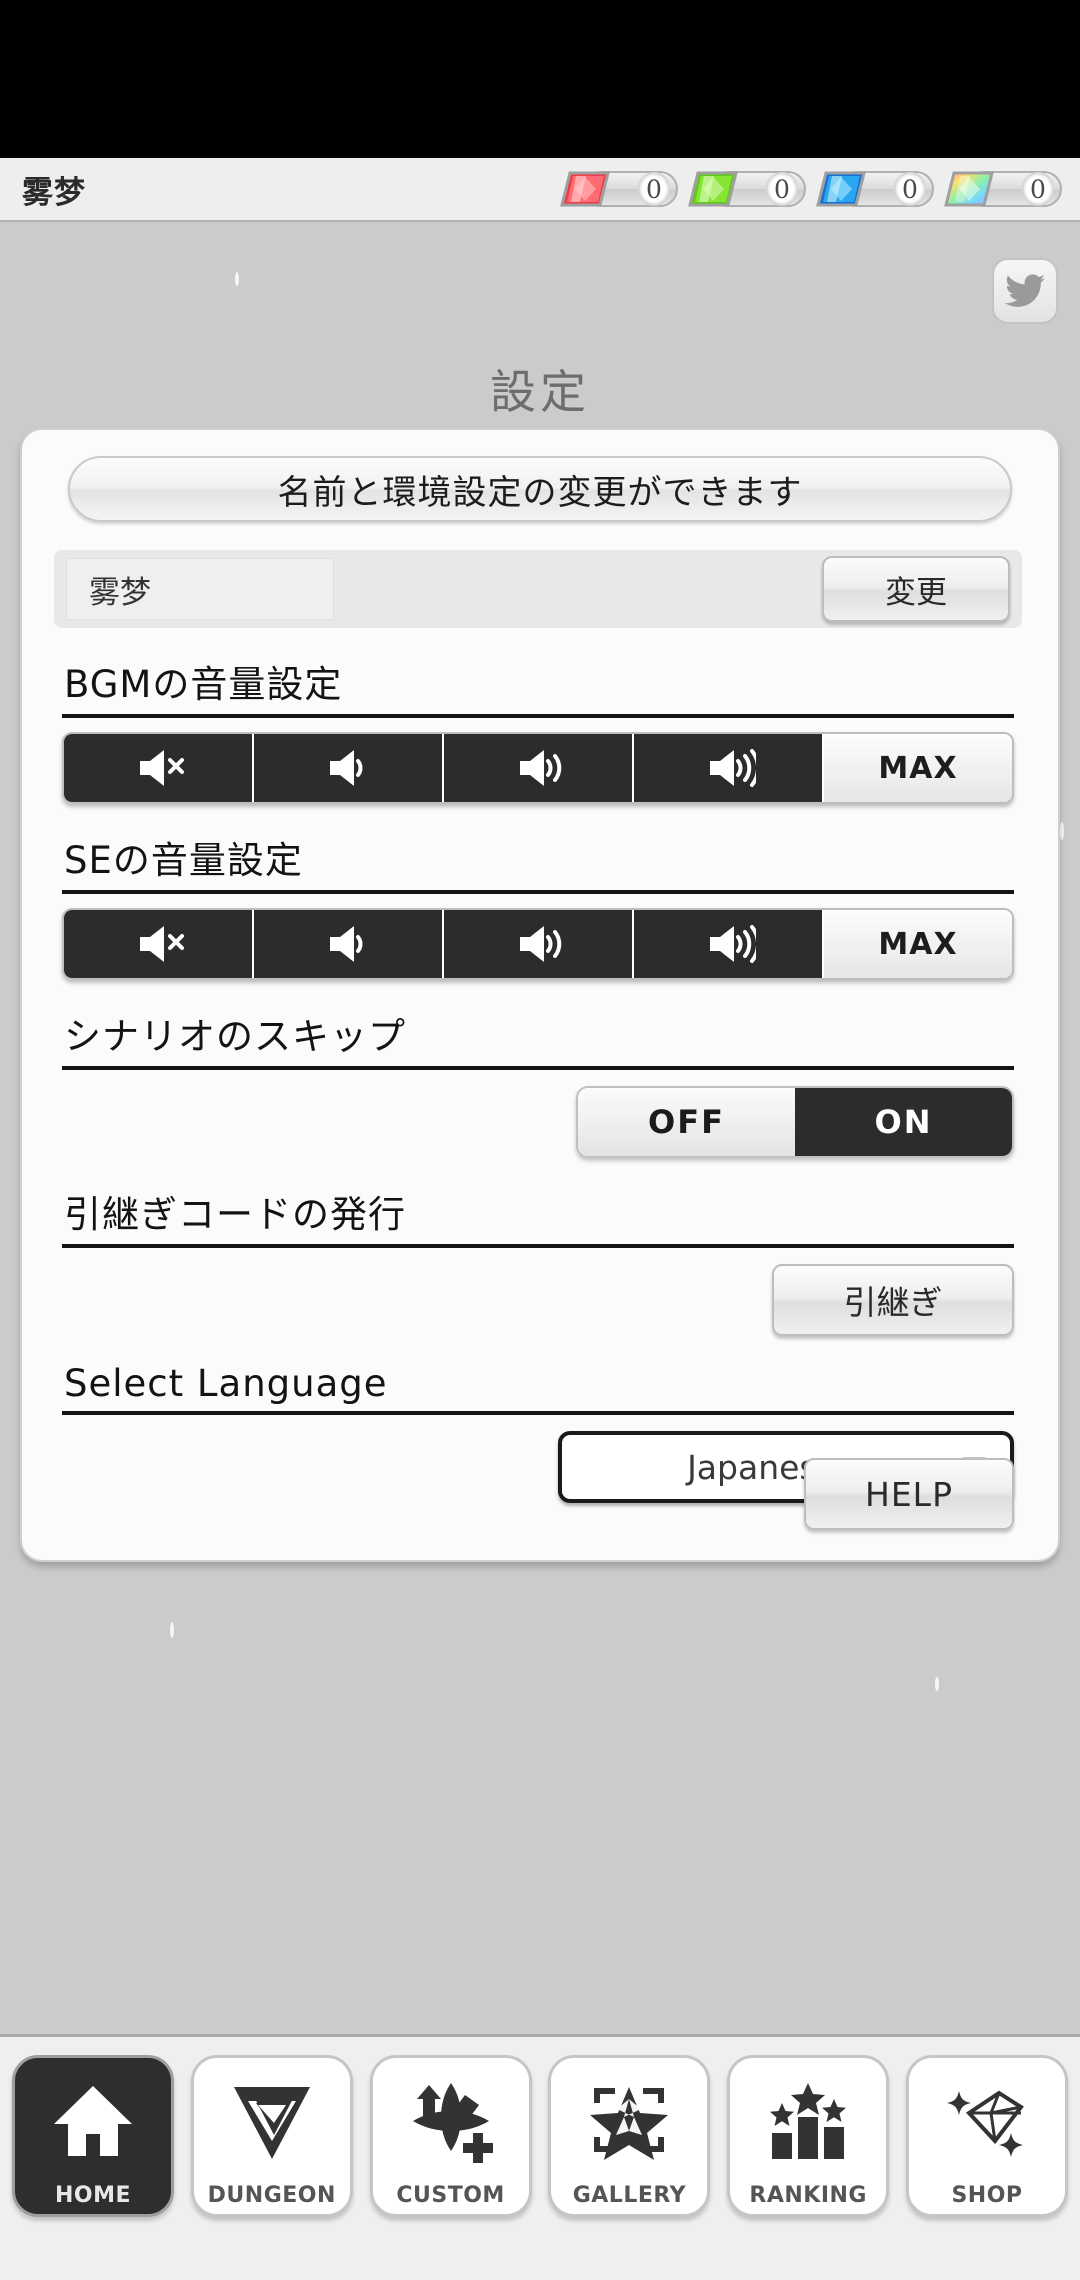 This screenshot has height=2280, width=1080. What do you see at coordinates (538, 1122) in the screenshot?
I see `skip-toggle-row: OFF ON` at bounding box center [538, 1122].